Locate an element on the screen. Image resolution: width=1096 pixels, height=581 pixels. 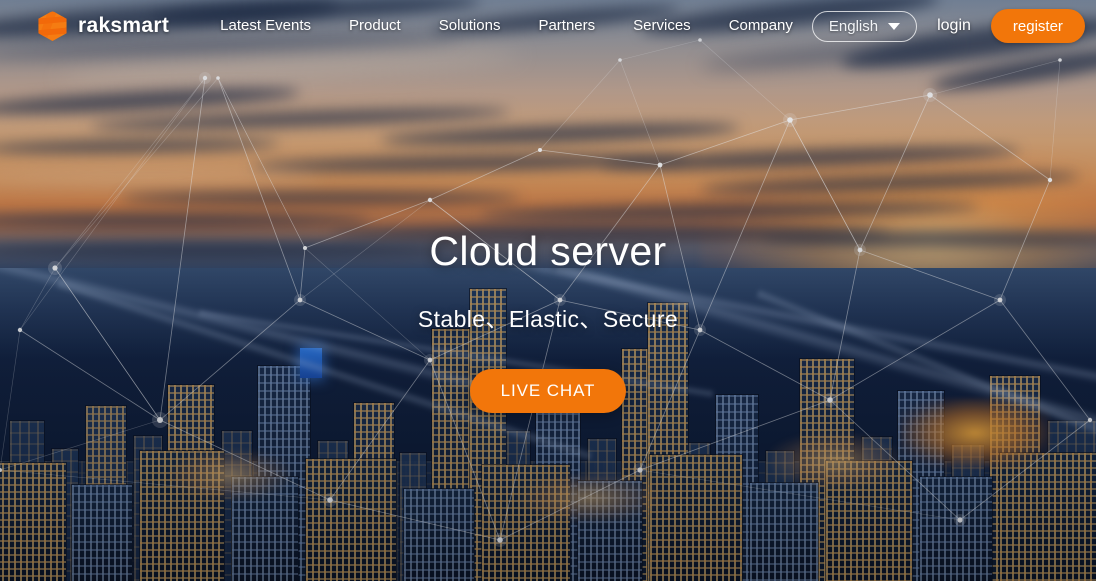
header-actions: English login register is located at coordinates (948, 26).